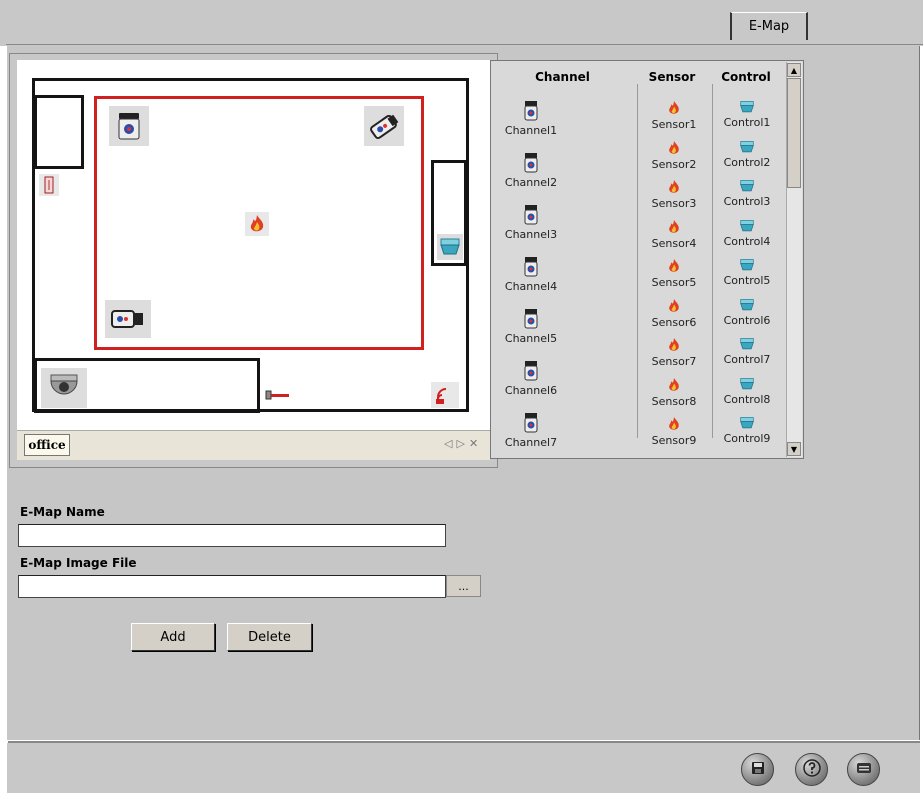 The width and height of the screenshot is (923, 793). I want to click on control-column-header: Control, so click(746, 77).